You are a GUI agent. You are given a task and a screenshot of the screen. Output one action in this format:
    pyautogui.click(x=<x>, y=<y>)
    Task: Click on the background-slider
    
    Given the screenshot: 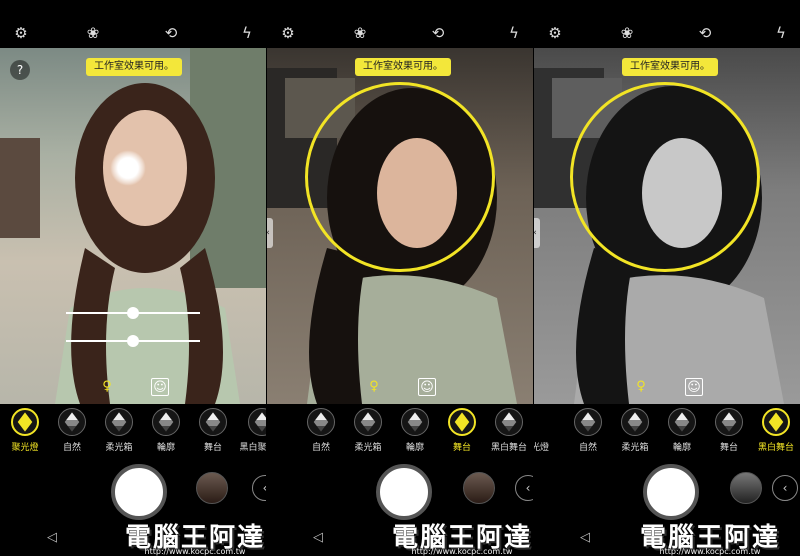 What is the action you would take?
    pyautogui.click(x=133, y=341)
    